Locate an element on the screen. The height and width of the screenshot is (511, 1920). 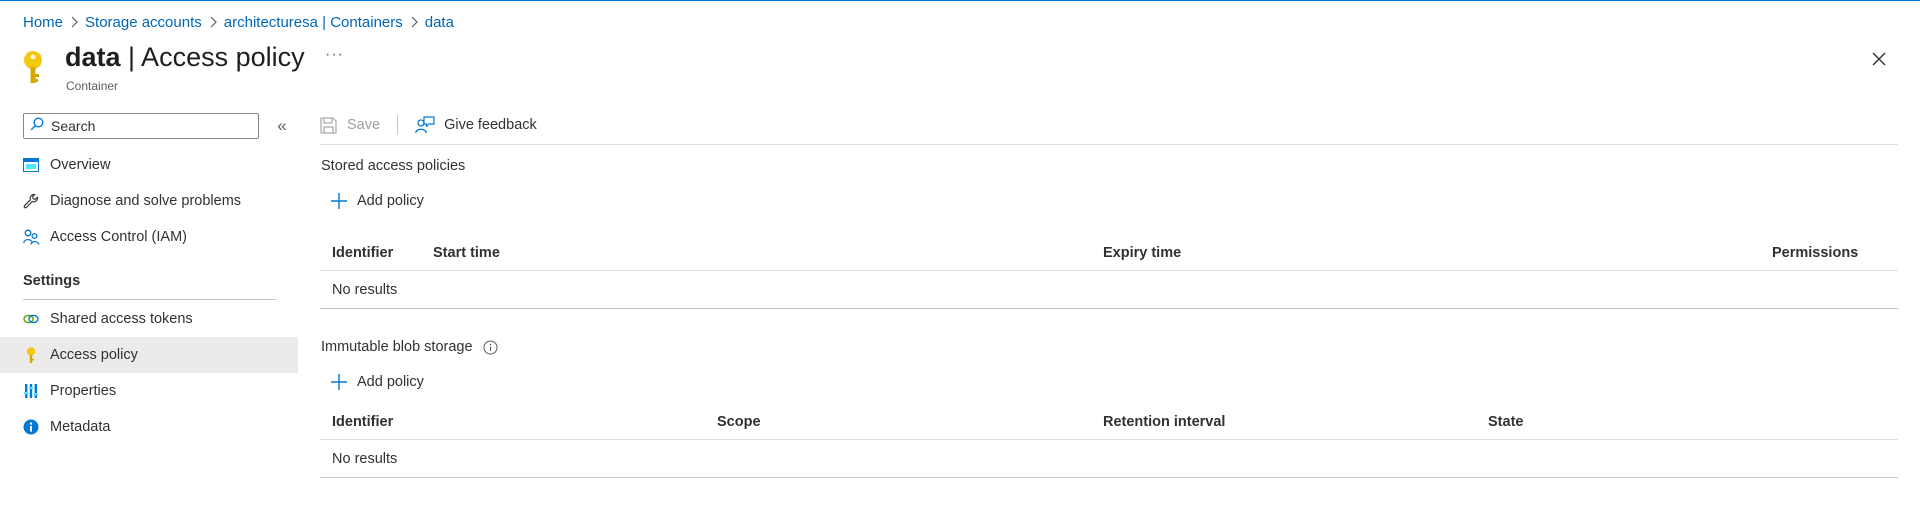
immutable-storage-label: Immutable blob storage is located at coordinates (397, 347).